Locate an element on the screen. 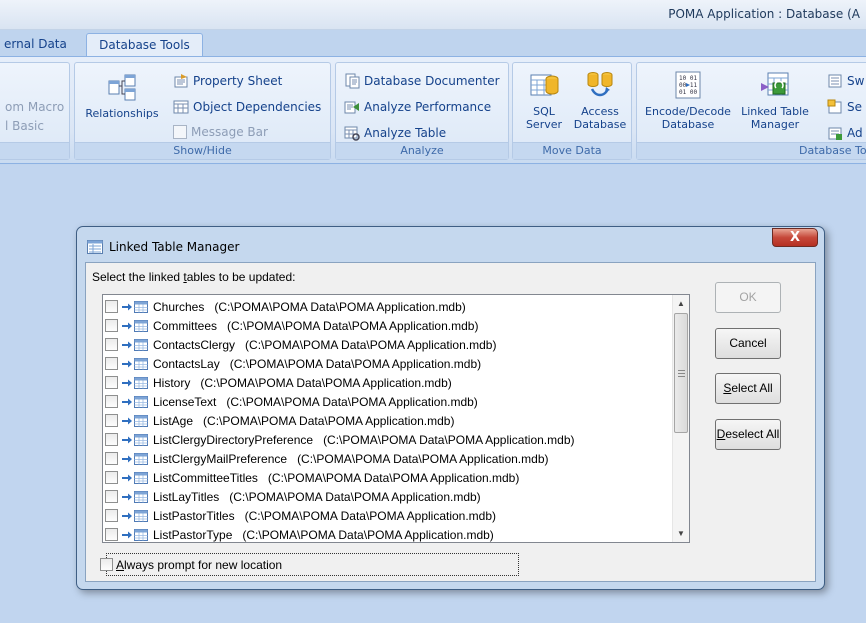 This screenshot has height=623, width=866. window-titlebar: POMA Application : Database (A is located at coordinates (433, 15).